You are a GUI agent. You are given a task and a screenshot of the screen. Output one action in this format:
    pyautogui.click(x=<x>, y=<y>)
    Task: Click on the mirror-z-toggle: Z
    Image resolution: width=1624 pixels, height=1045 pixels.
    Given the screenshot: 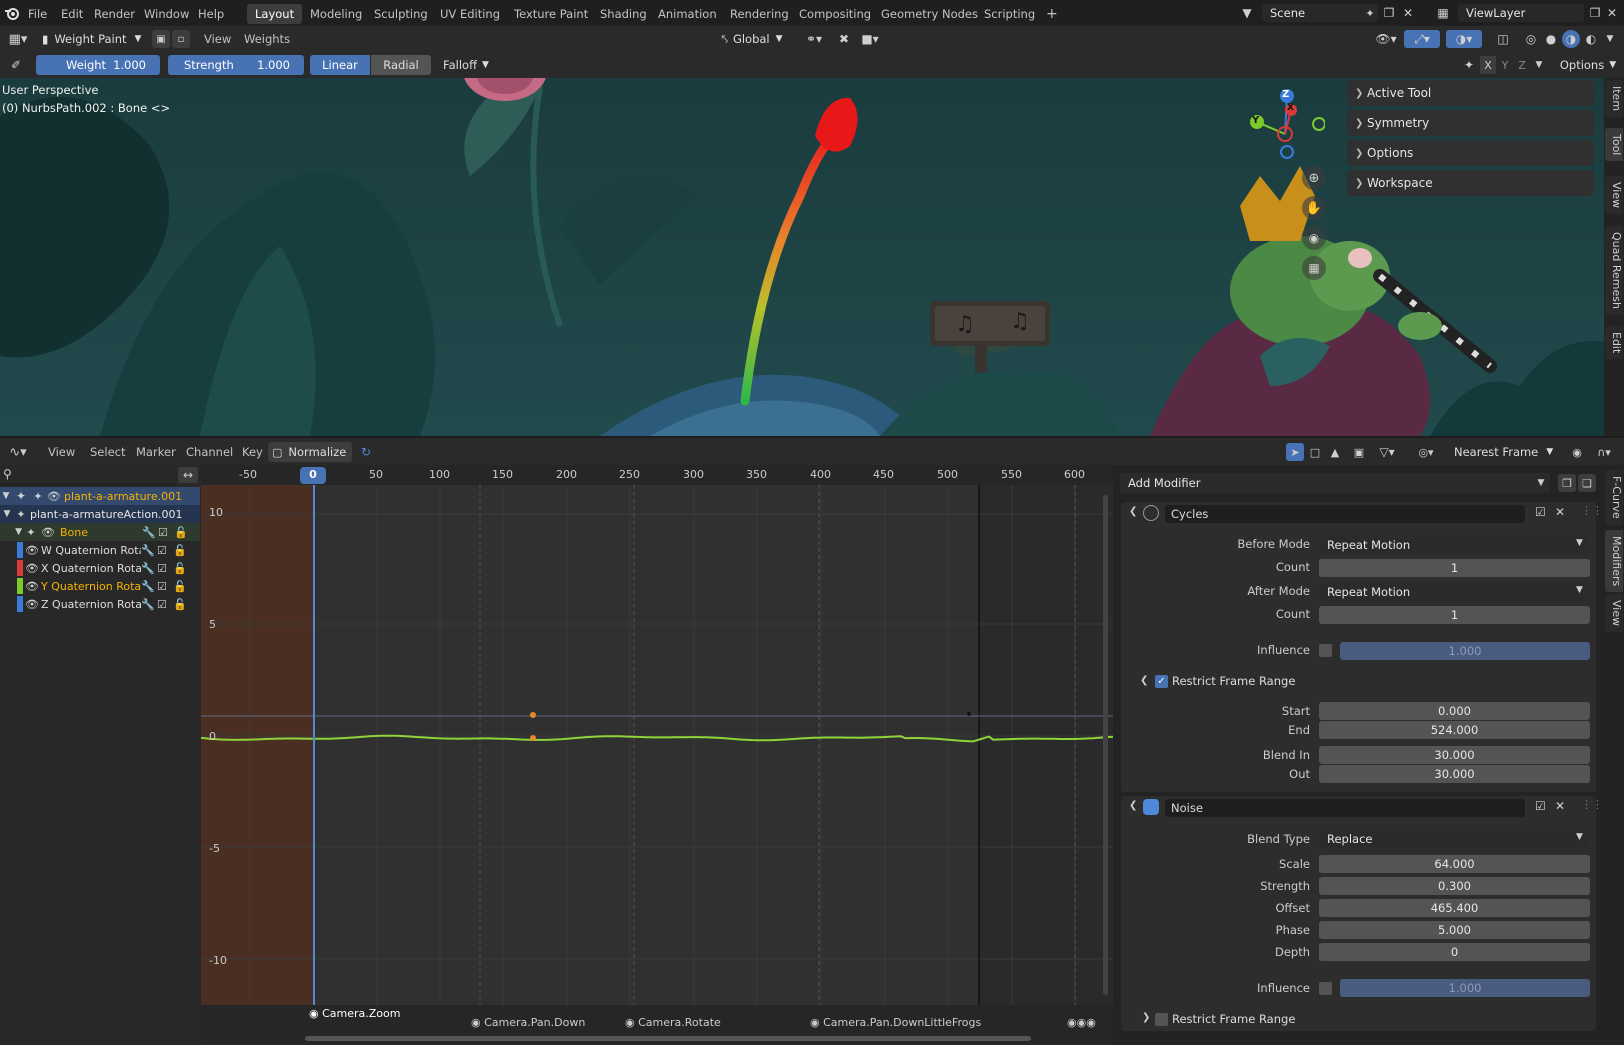 What is the action you would take?
    pyautogui.click(x=1522, y=65)
    